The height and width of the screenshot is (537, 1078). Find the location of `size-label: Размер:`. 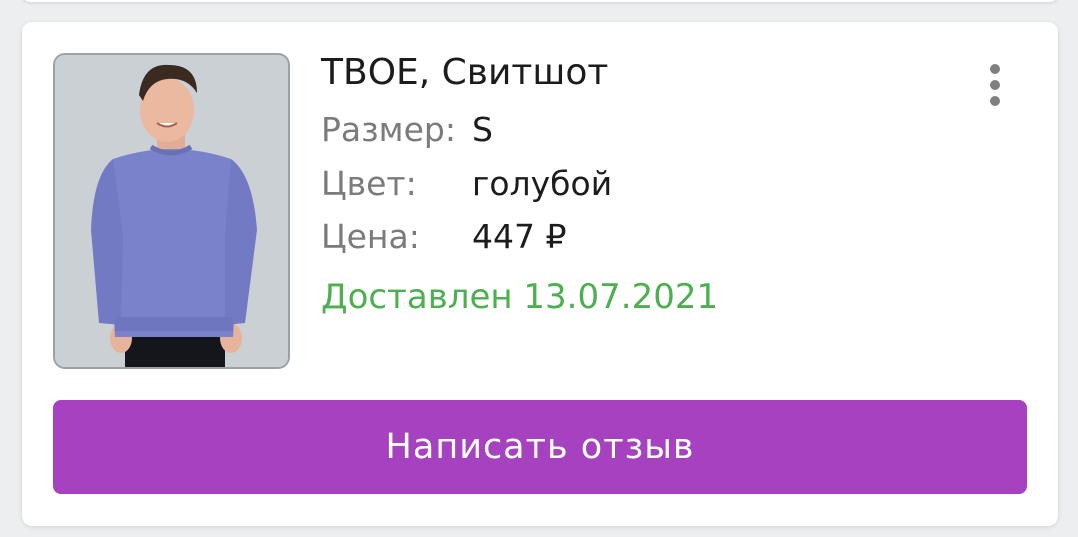

size-label: Размер: is located at coordinates (388, 129).